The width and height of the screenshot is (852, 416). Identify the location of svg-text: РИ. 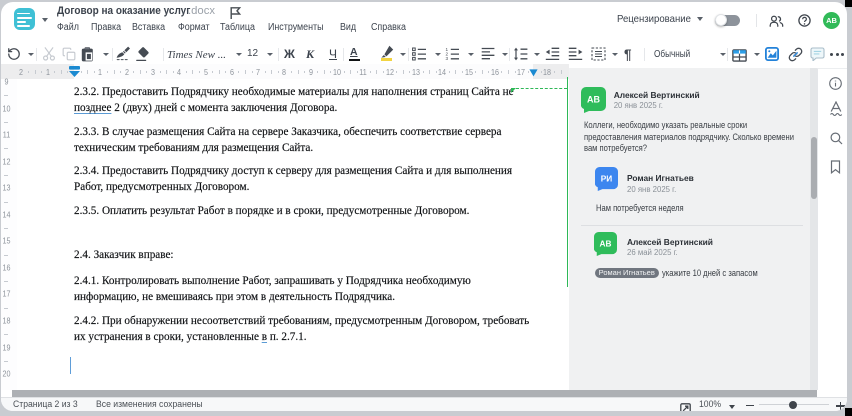
(607, 178).